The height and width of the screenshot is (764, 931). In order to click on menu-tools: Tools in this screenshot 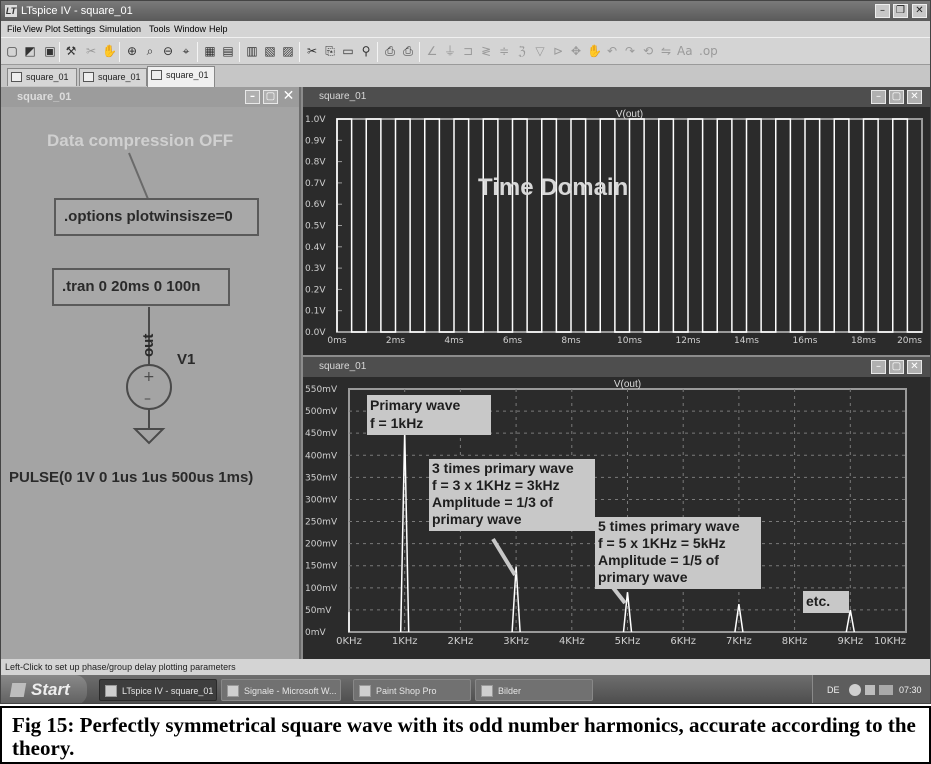, I will do `click(159, 29)`.